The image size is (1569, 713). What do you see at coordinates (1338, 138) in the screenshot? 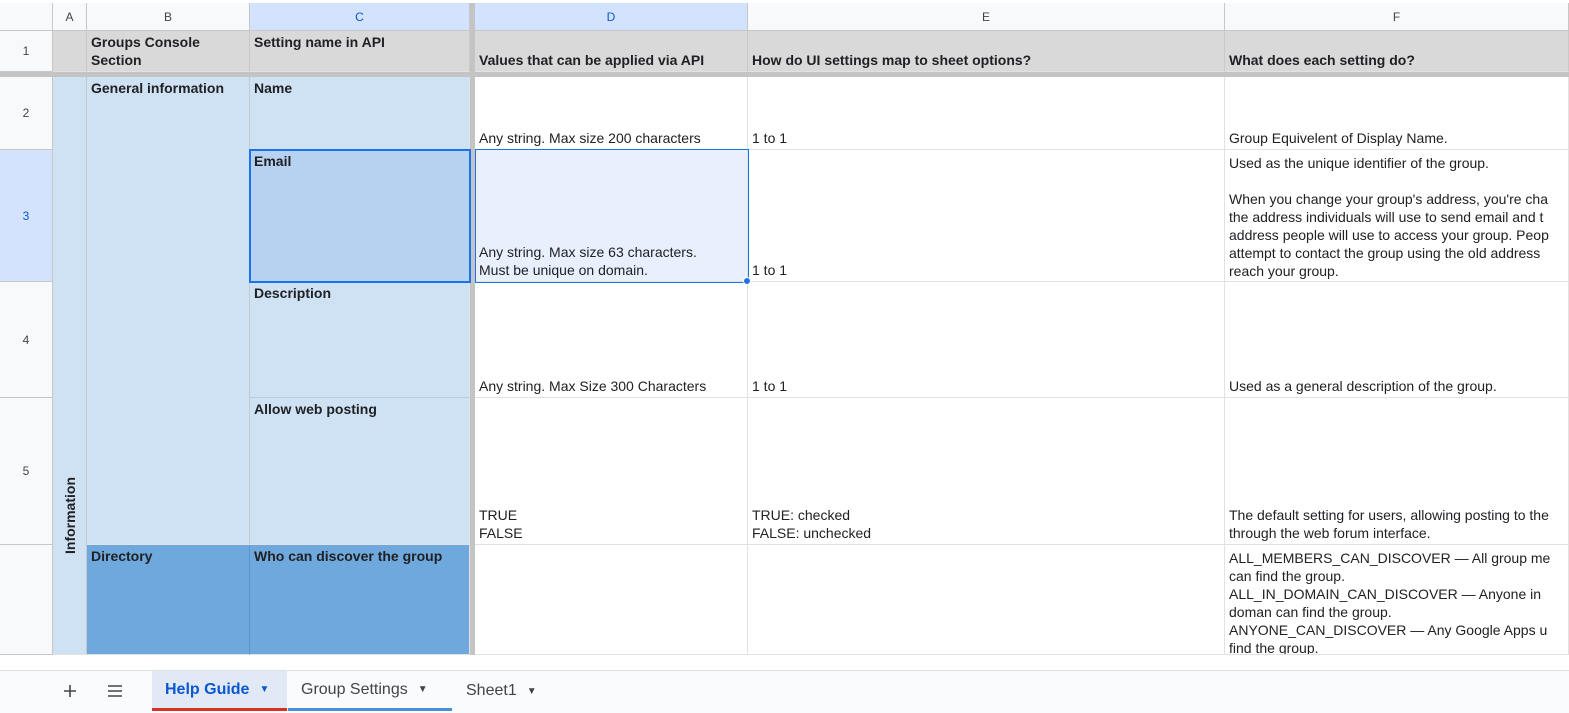
I see `cell-f2-text: Group Equivelent of Display Name.` at bounding box center [1338, 138].